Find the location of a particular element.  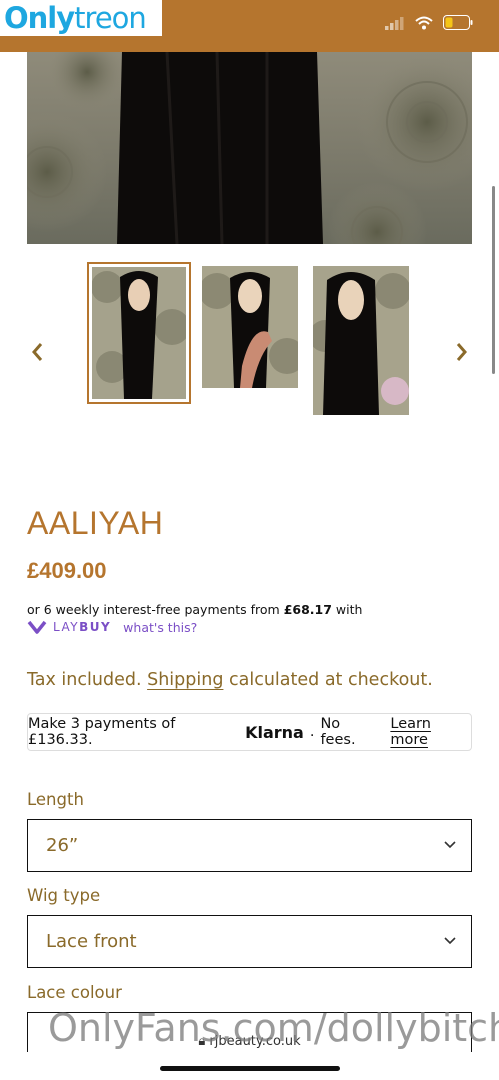

system-icons is located at coordinates (429, 22).